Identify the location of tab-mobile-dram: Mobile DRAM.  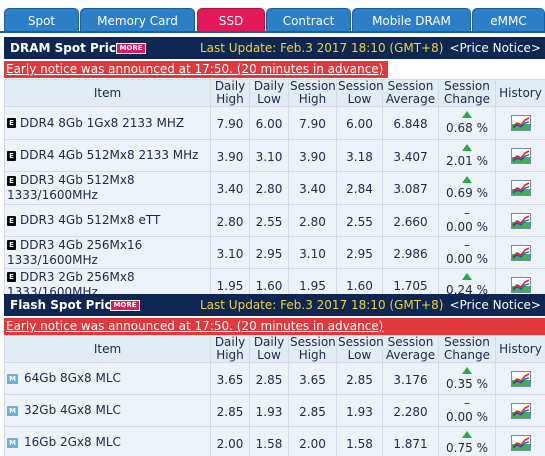
(411, 20).